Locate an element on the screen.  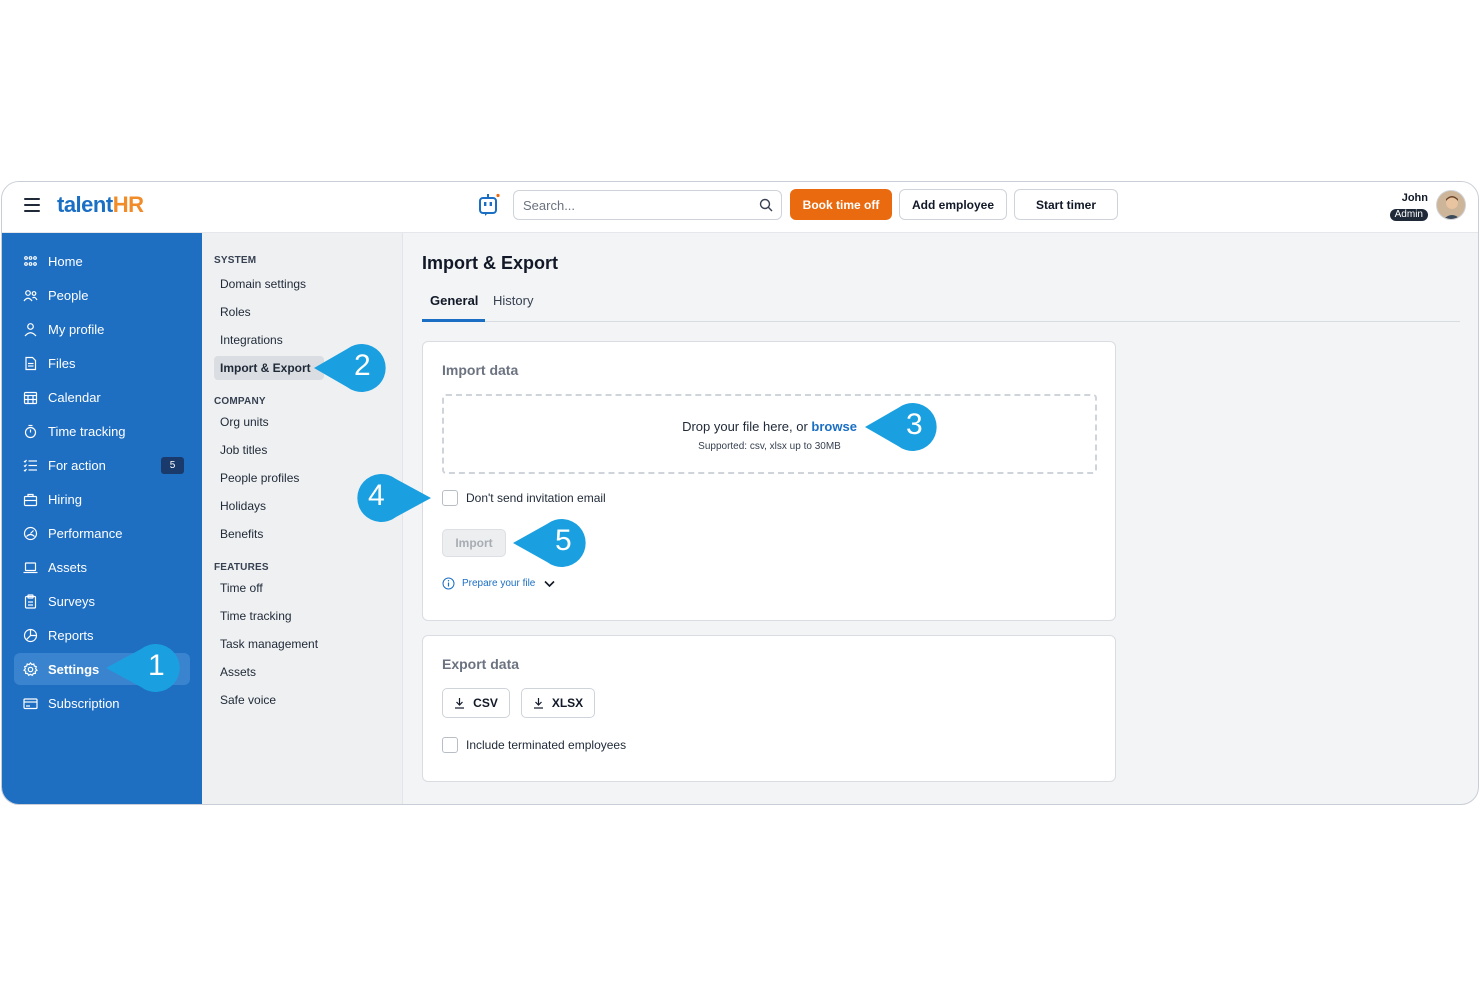
sidebar-item-home: Home is located at coordinates (102, 261).